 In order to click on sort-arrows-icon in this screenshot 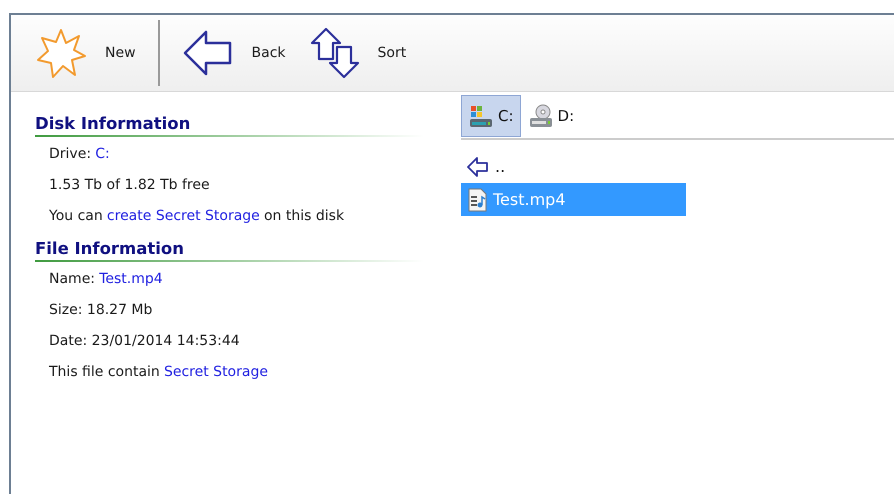, I will do `click(335, 53)`.